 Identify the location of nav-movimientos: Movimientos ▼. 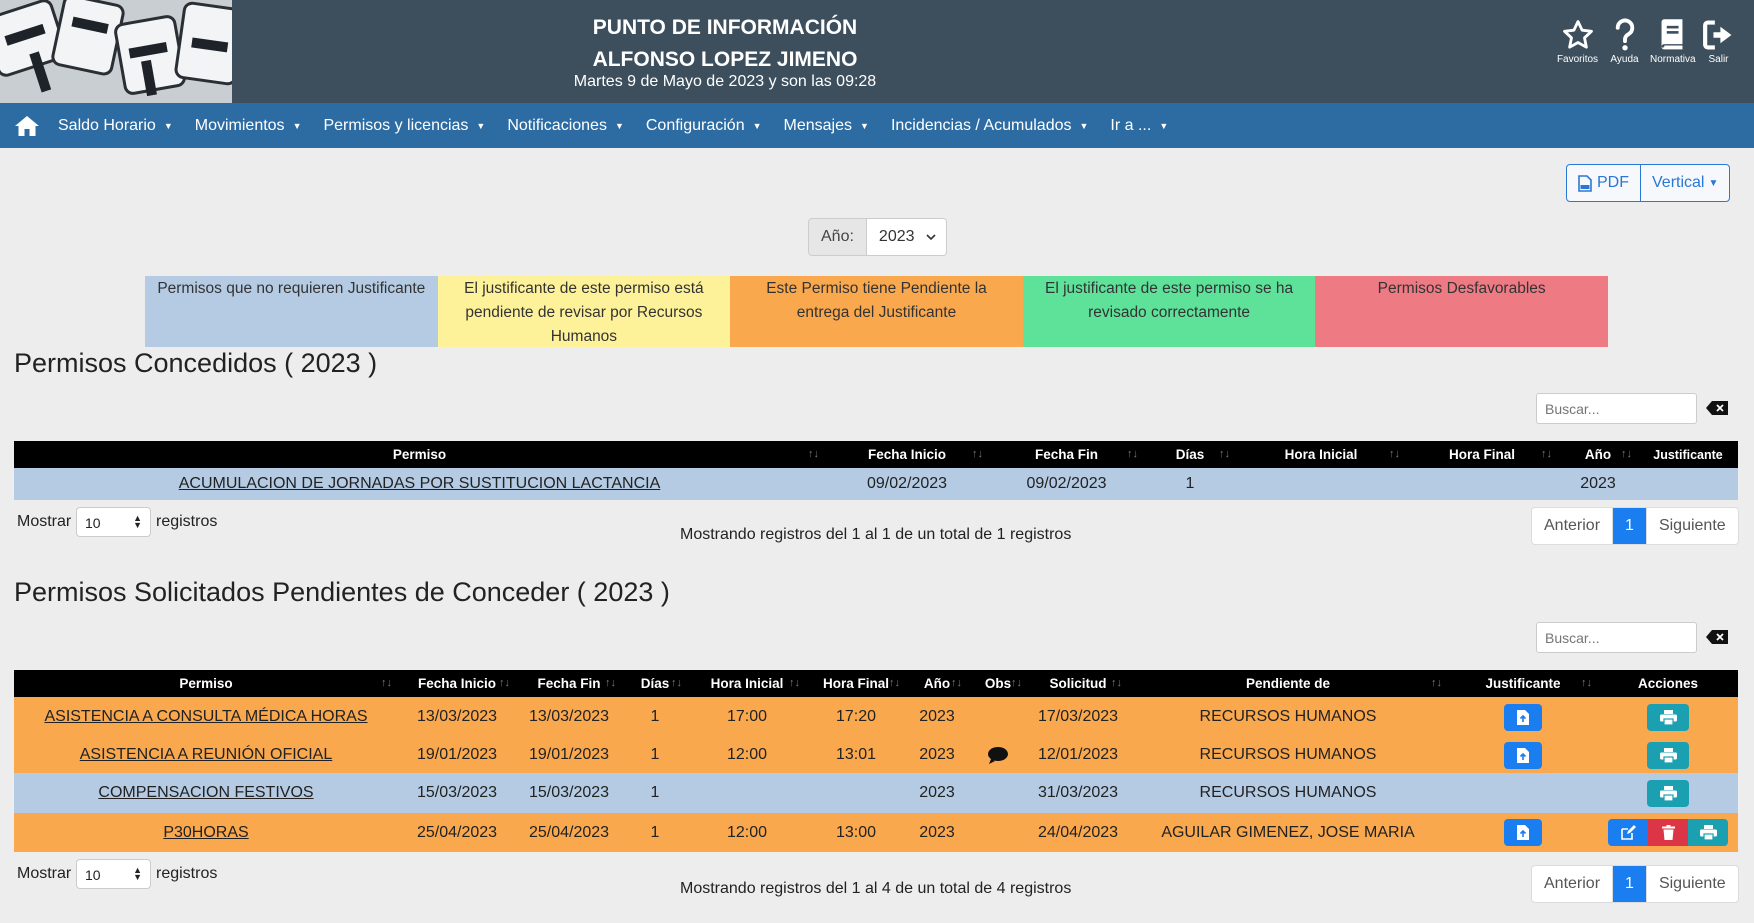
(248, 126).